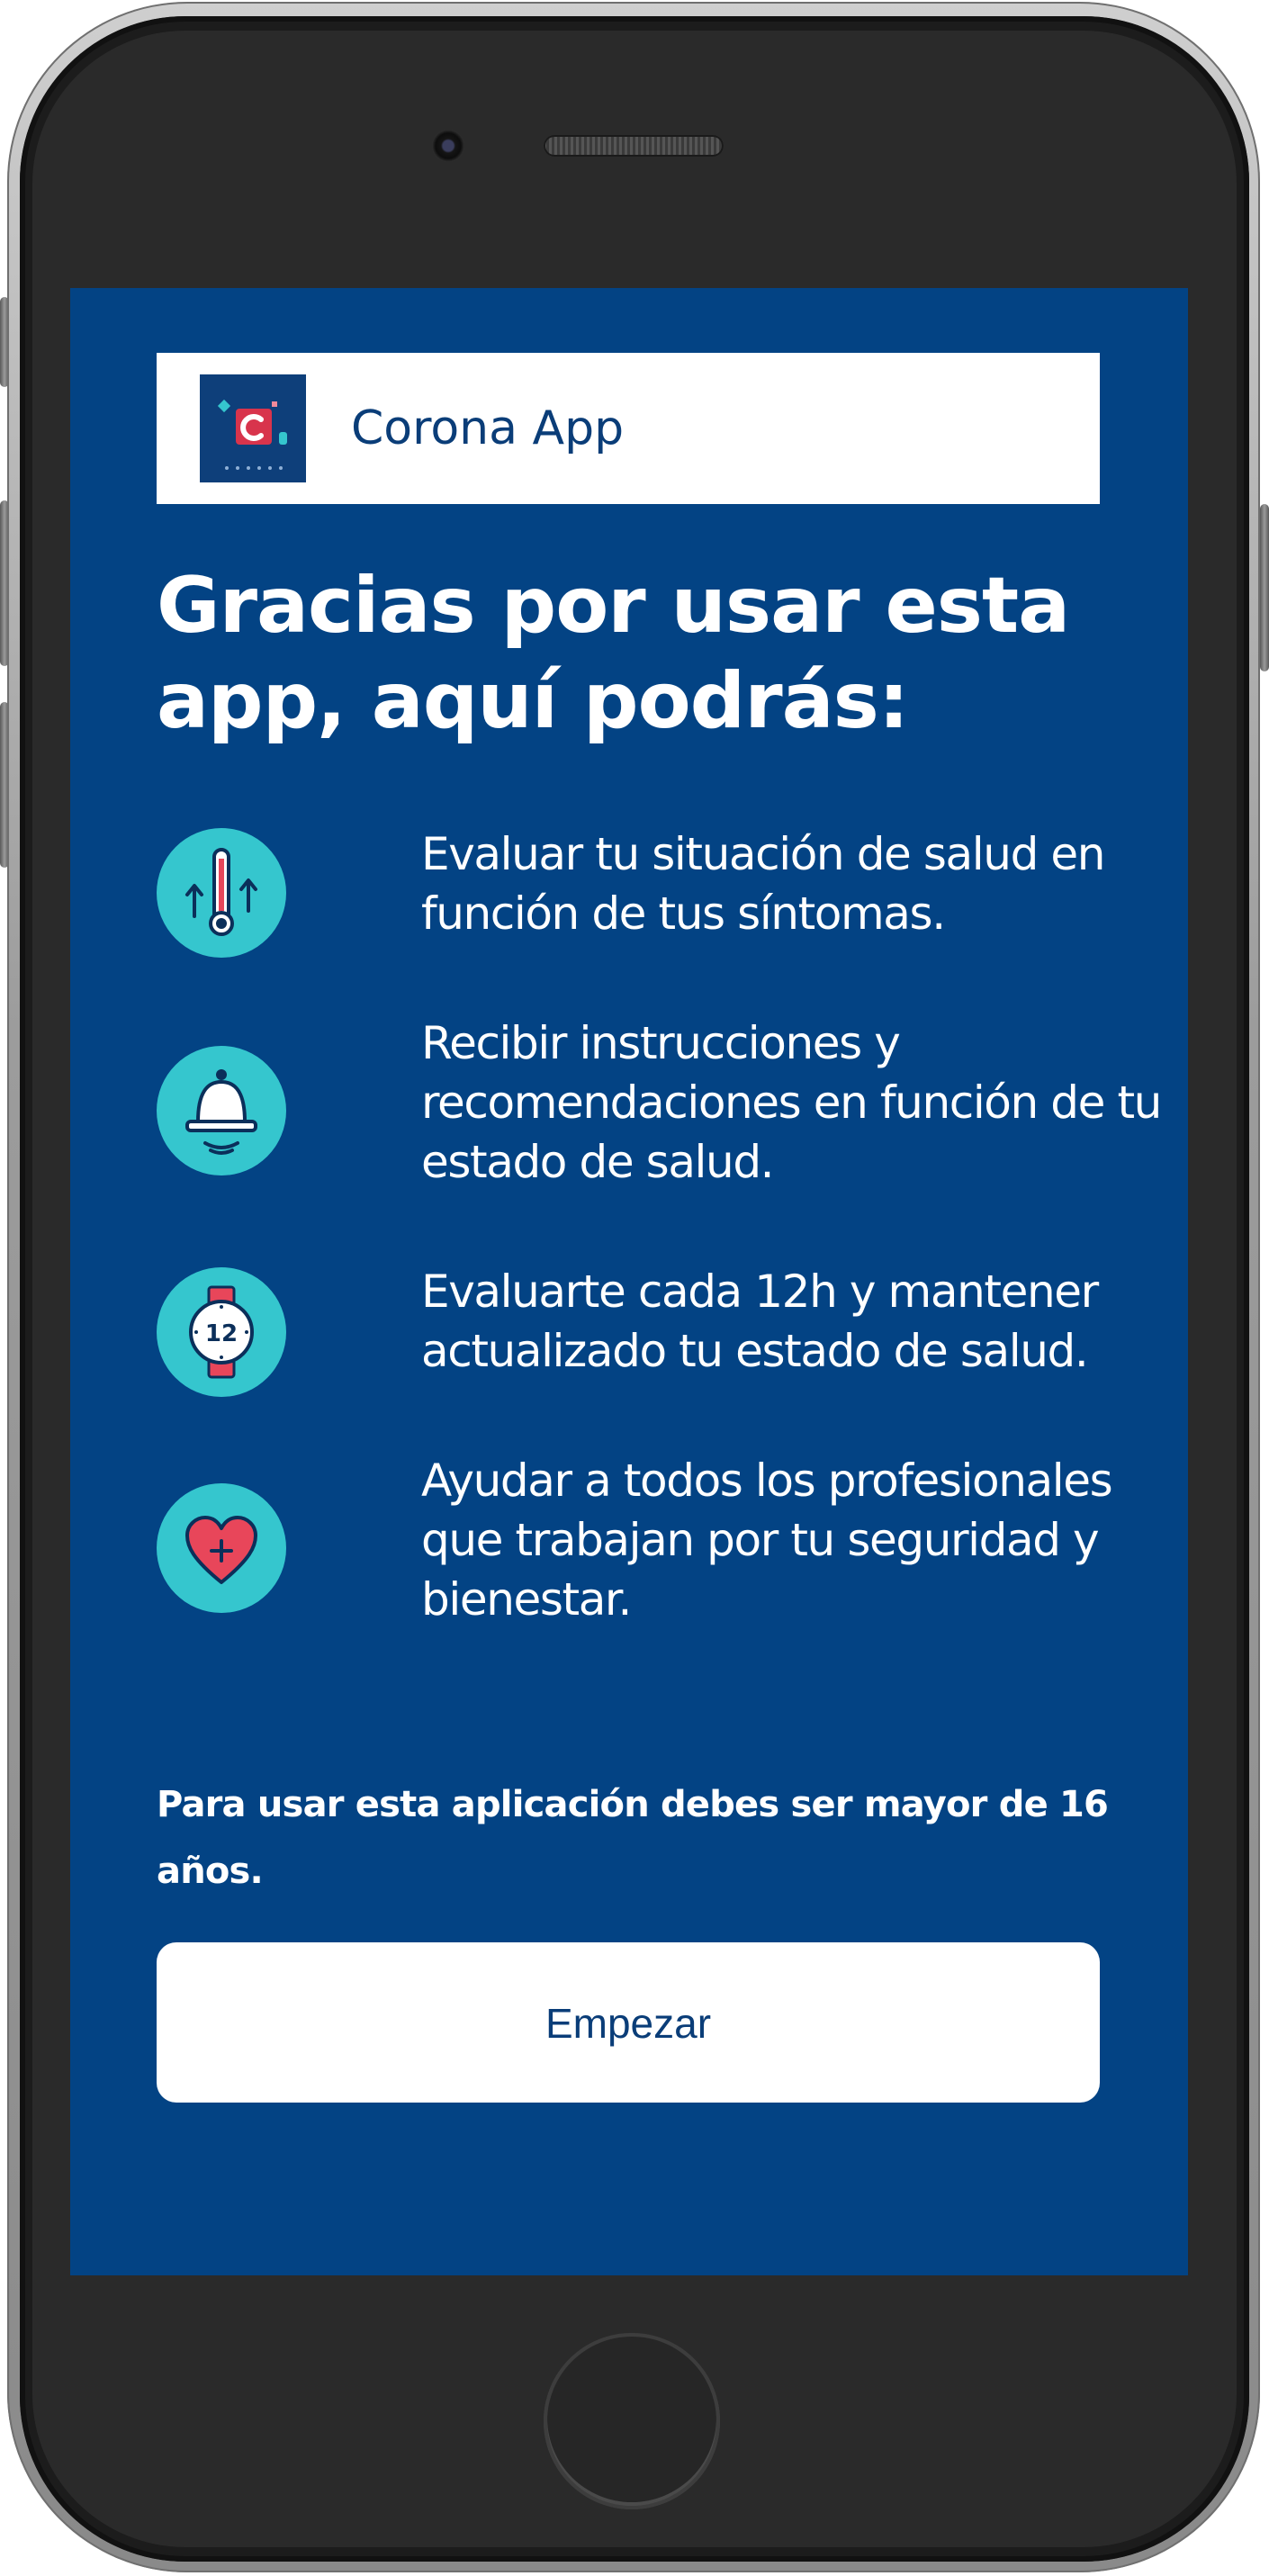 The image size is (1269, 2576). I want to click on watch-icon: 12, so click(221, 1332).